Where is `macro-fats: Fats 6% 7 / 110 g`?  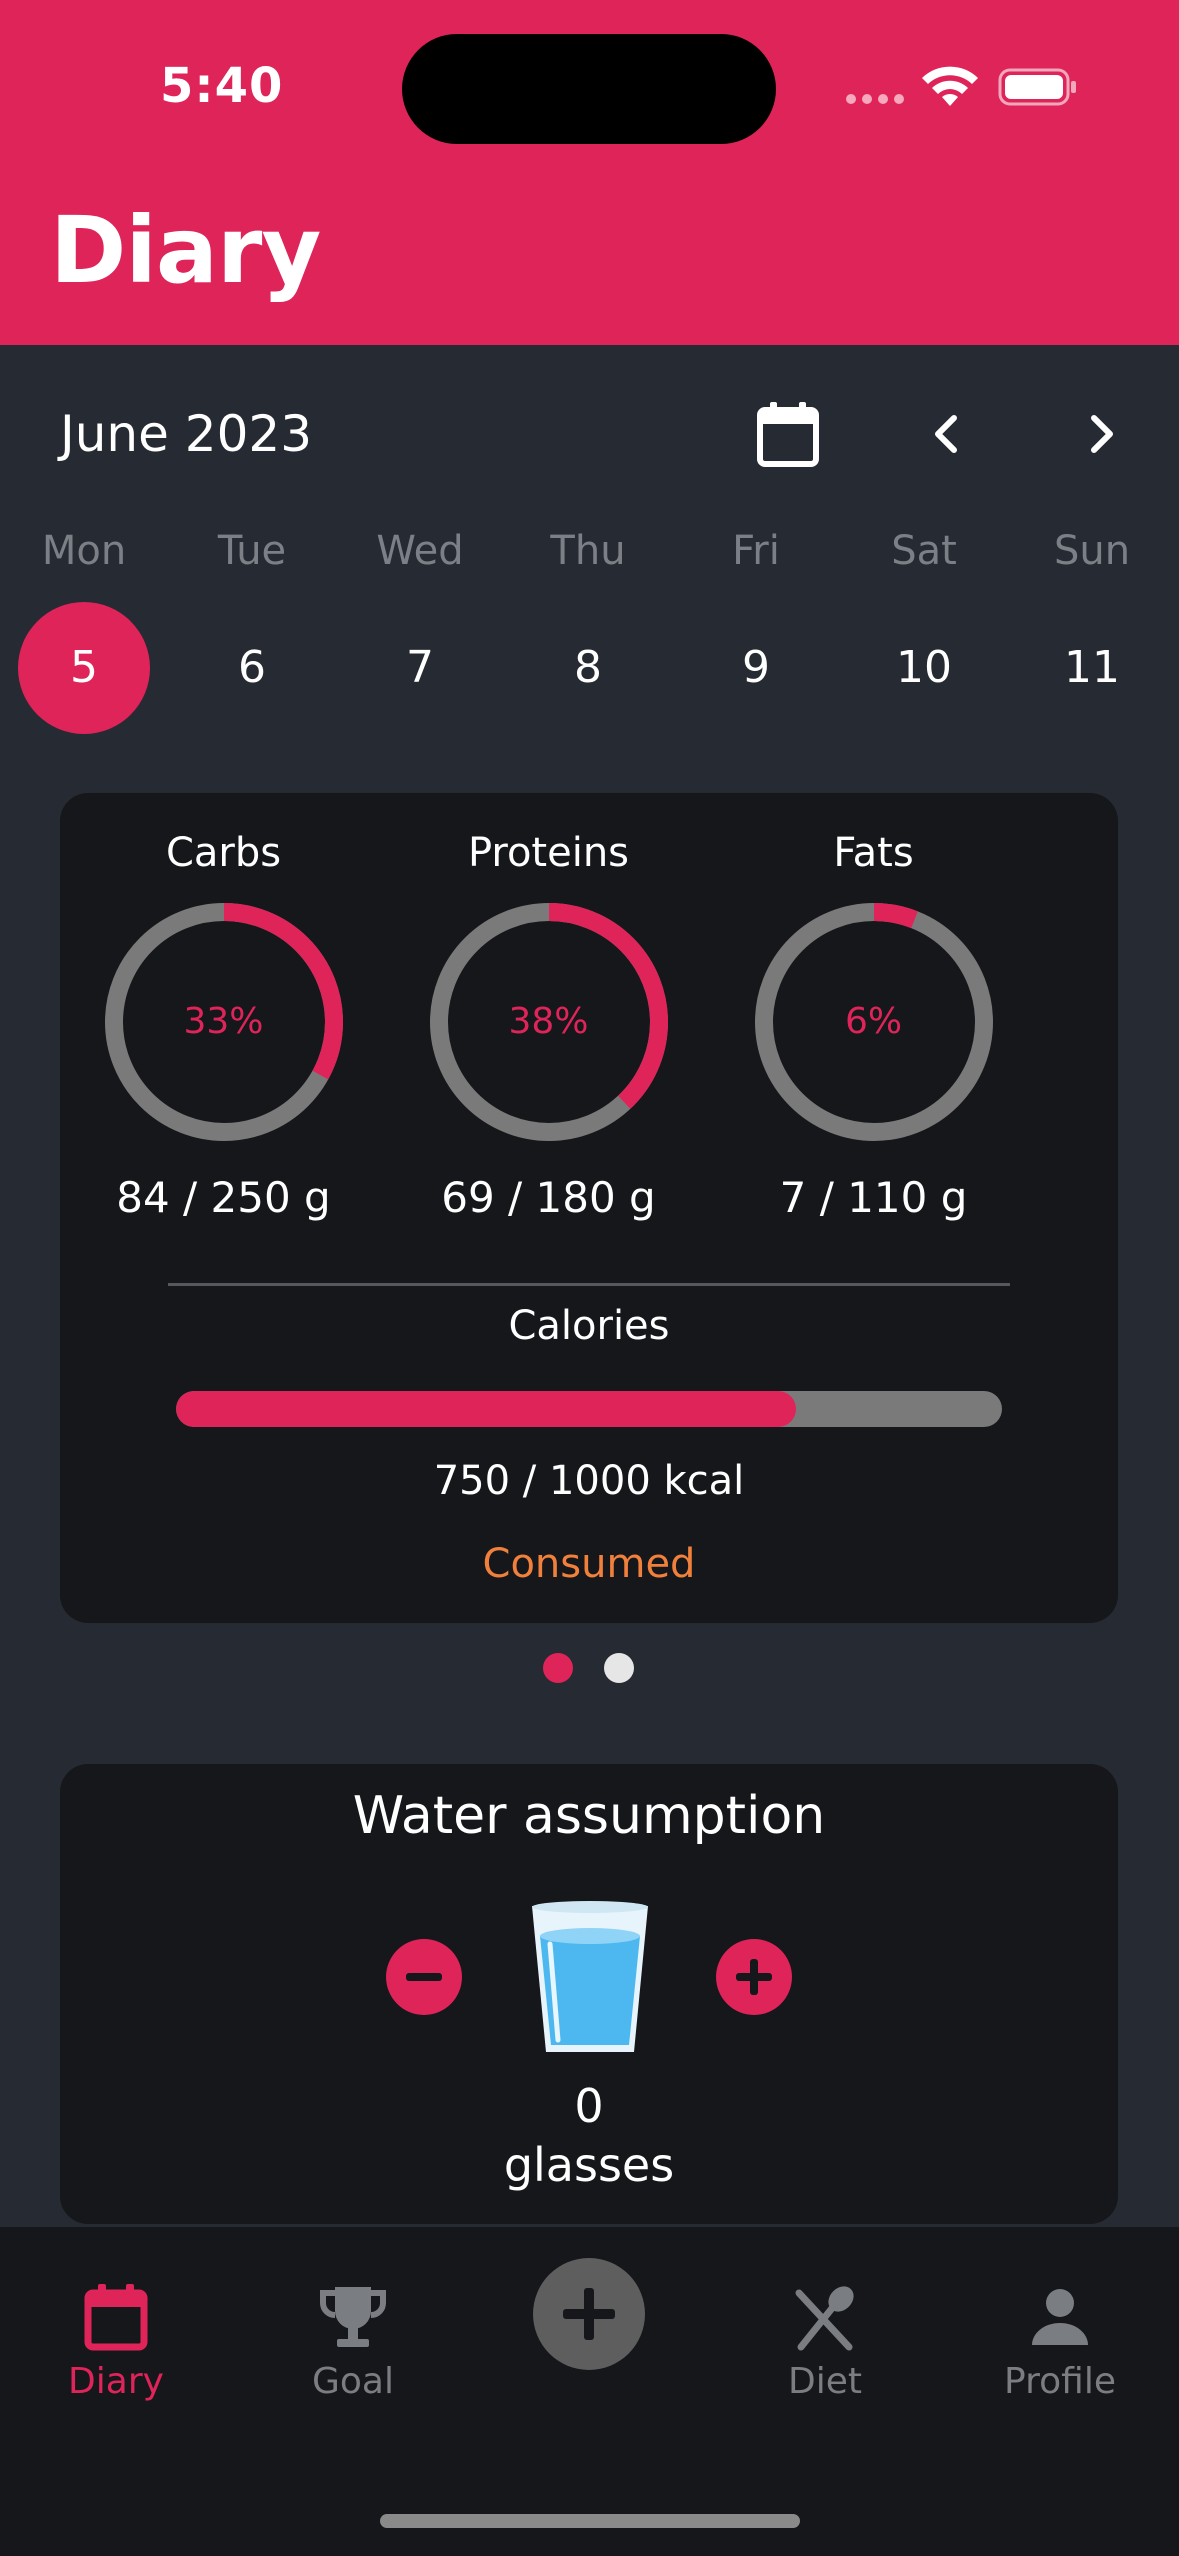 macro-fats: Fats 6% 7 / 110 g is located at coordinates (873, 1022).